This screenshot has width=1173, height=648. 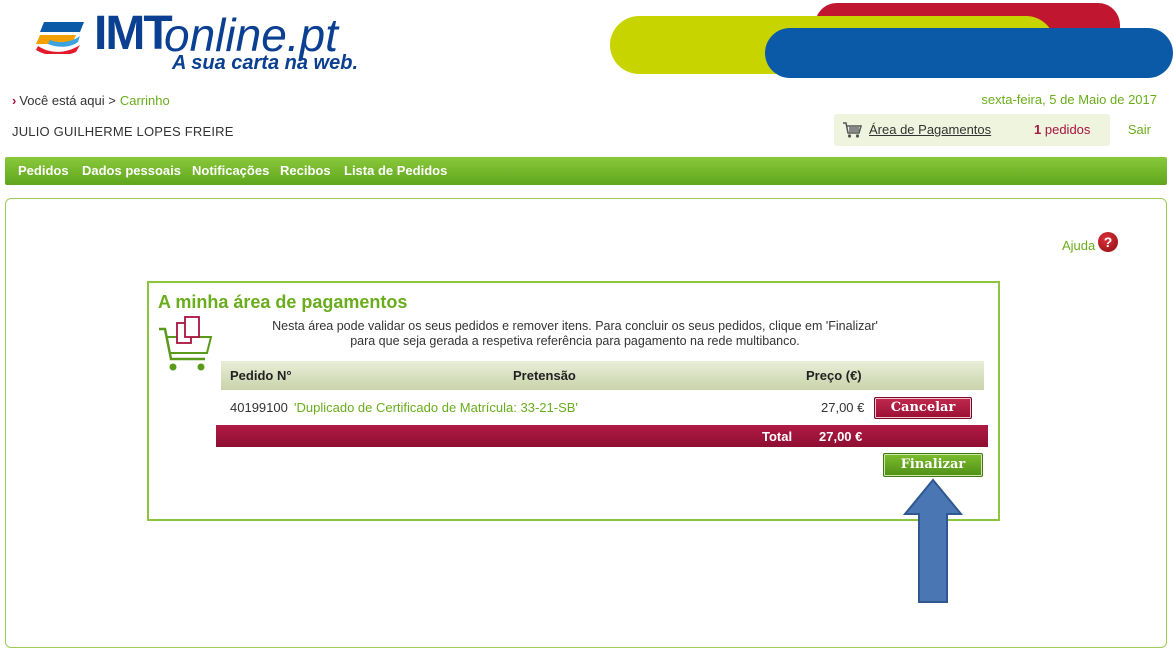 What do you see at coordinates (1108, 242) in the screenshot?
I see `help-icon: ?` at bounding box center [1108, 242].